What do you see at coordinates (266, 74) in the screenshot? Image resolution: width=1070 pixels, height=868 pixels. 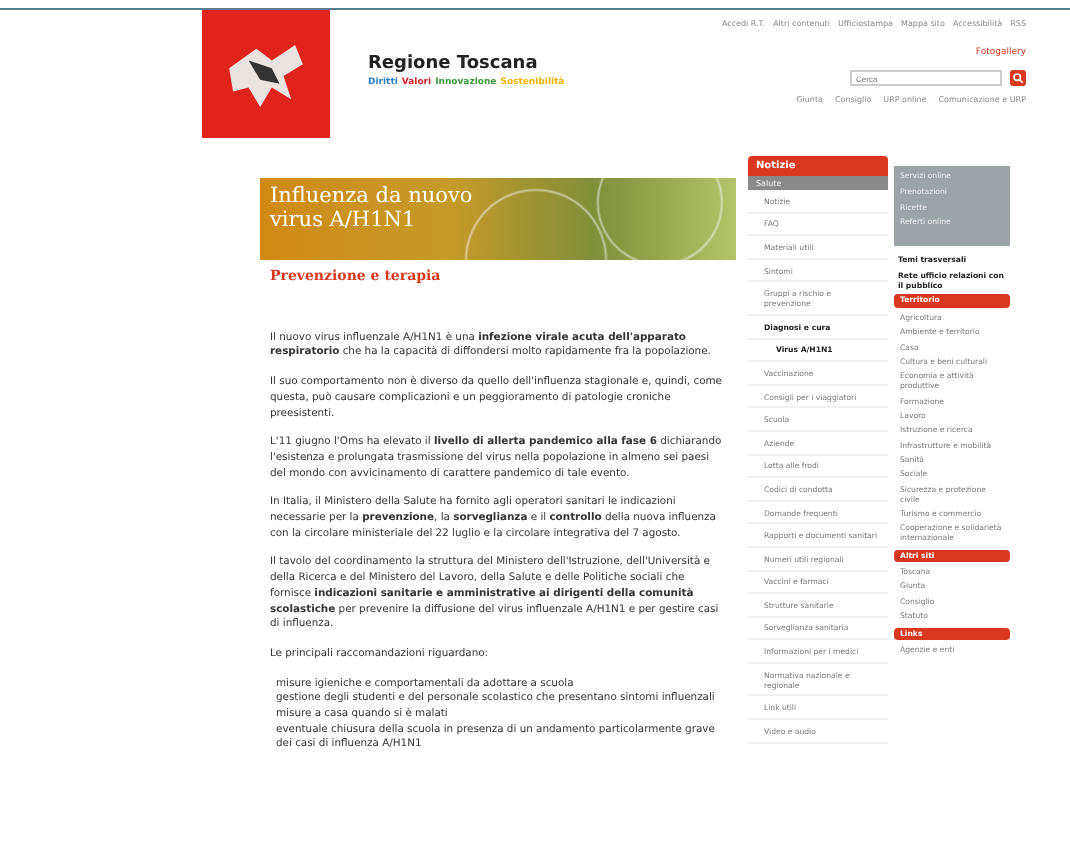 I see `logo-icon` at bounding box center [266, 74].